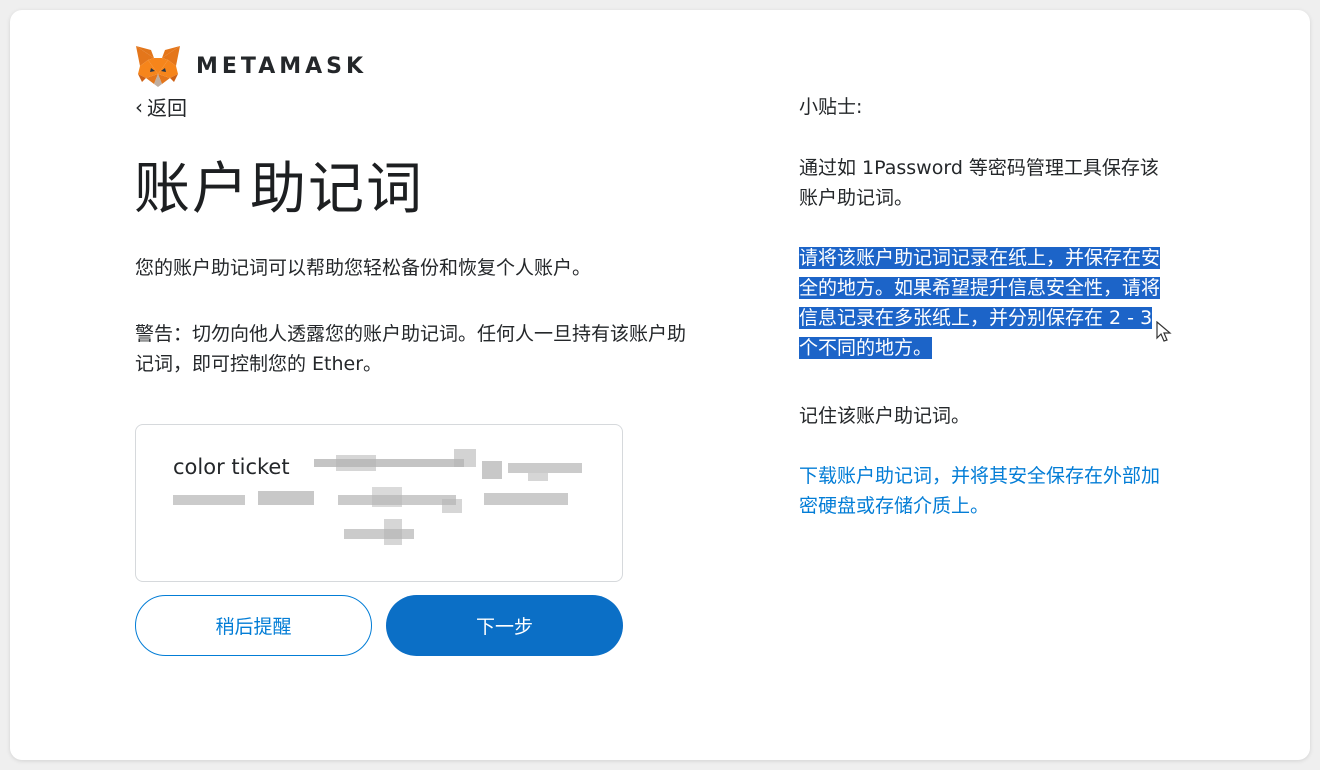 Image resolution: width=1320 pixels, height=770 pixels. I want to click on mouse-pointer-icon, so click(1164, 331).